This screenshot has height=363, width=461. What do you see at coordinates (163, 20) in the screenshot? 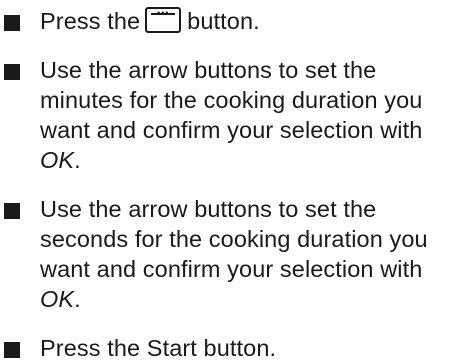
I see `oven-timer-button-icon: •••` at bounding box center [163, 20].